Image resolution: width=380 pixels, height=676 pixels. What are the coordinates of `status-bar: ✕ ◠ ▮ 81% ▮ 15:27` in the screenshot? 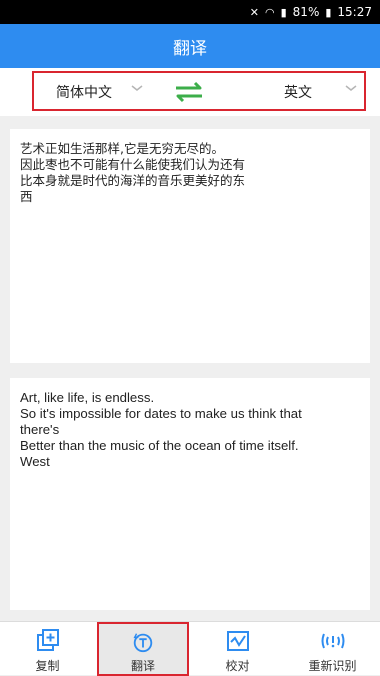 It's located at (190, 12).